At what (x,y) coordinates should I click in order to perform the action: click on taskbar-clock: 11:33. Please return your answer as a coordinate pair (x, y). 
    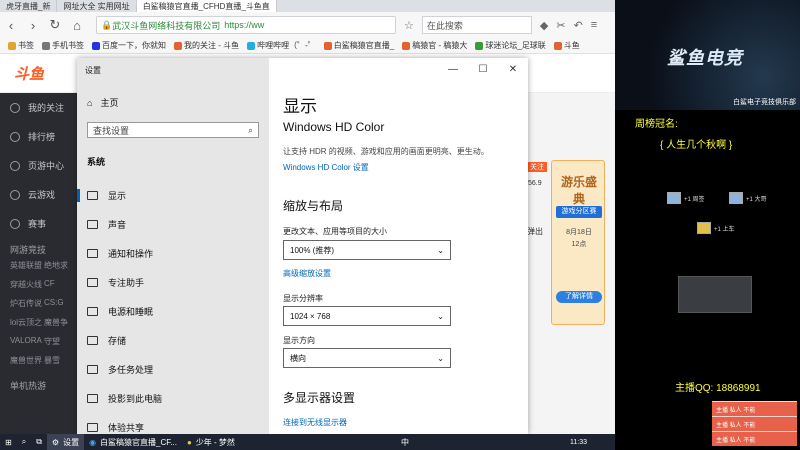
    Looking at the image, I should click on (592, 442).